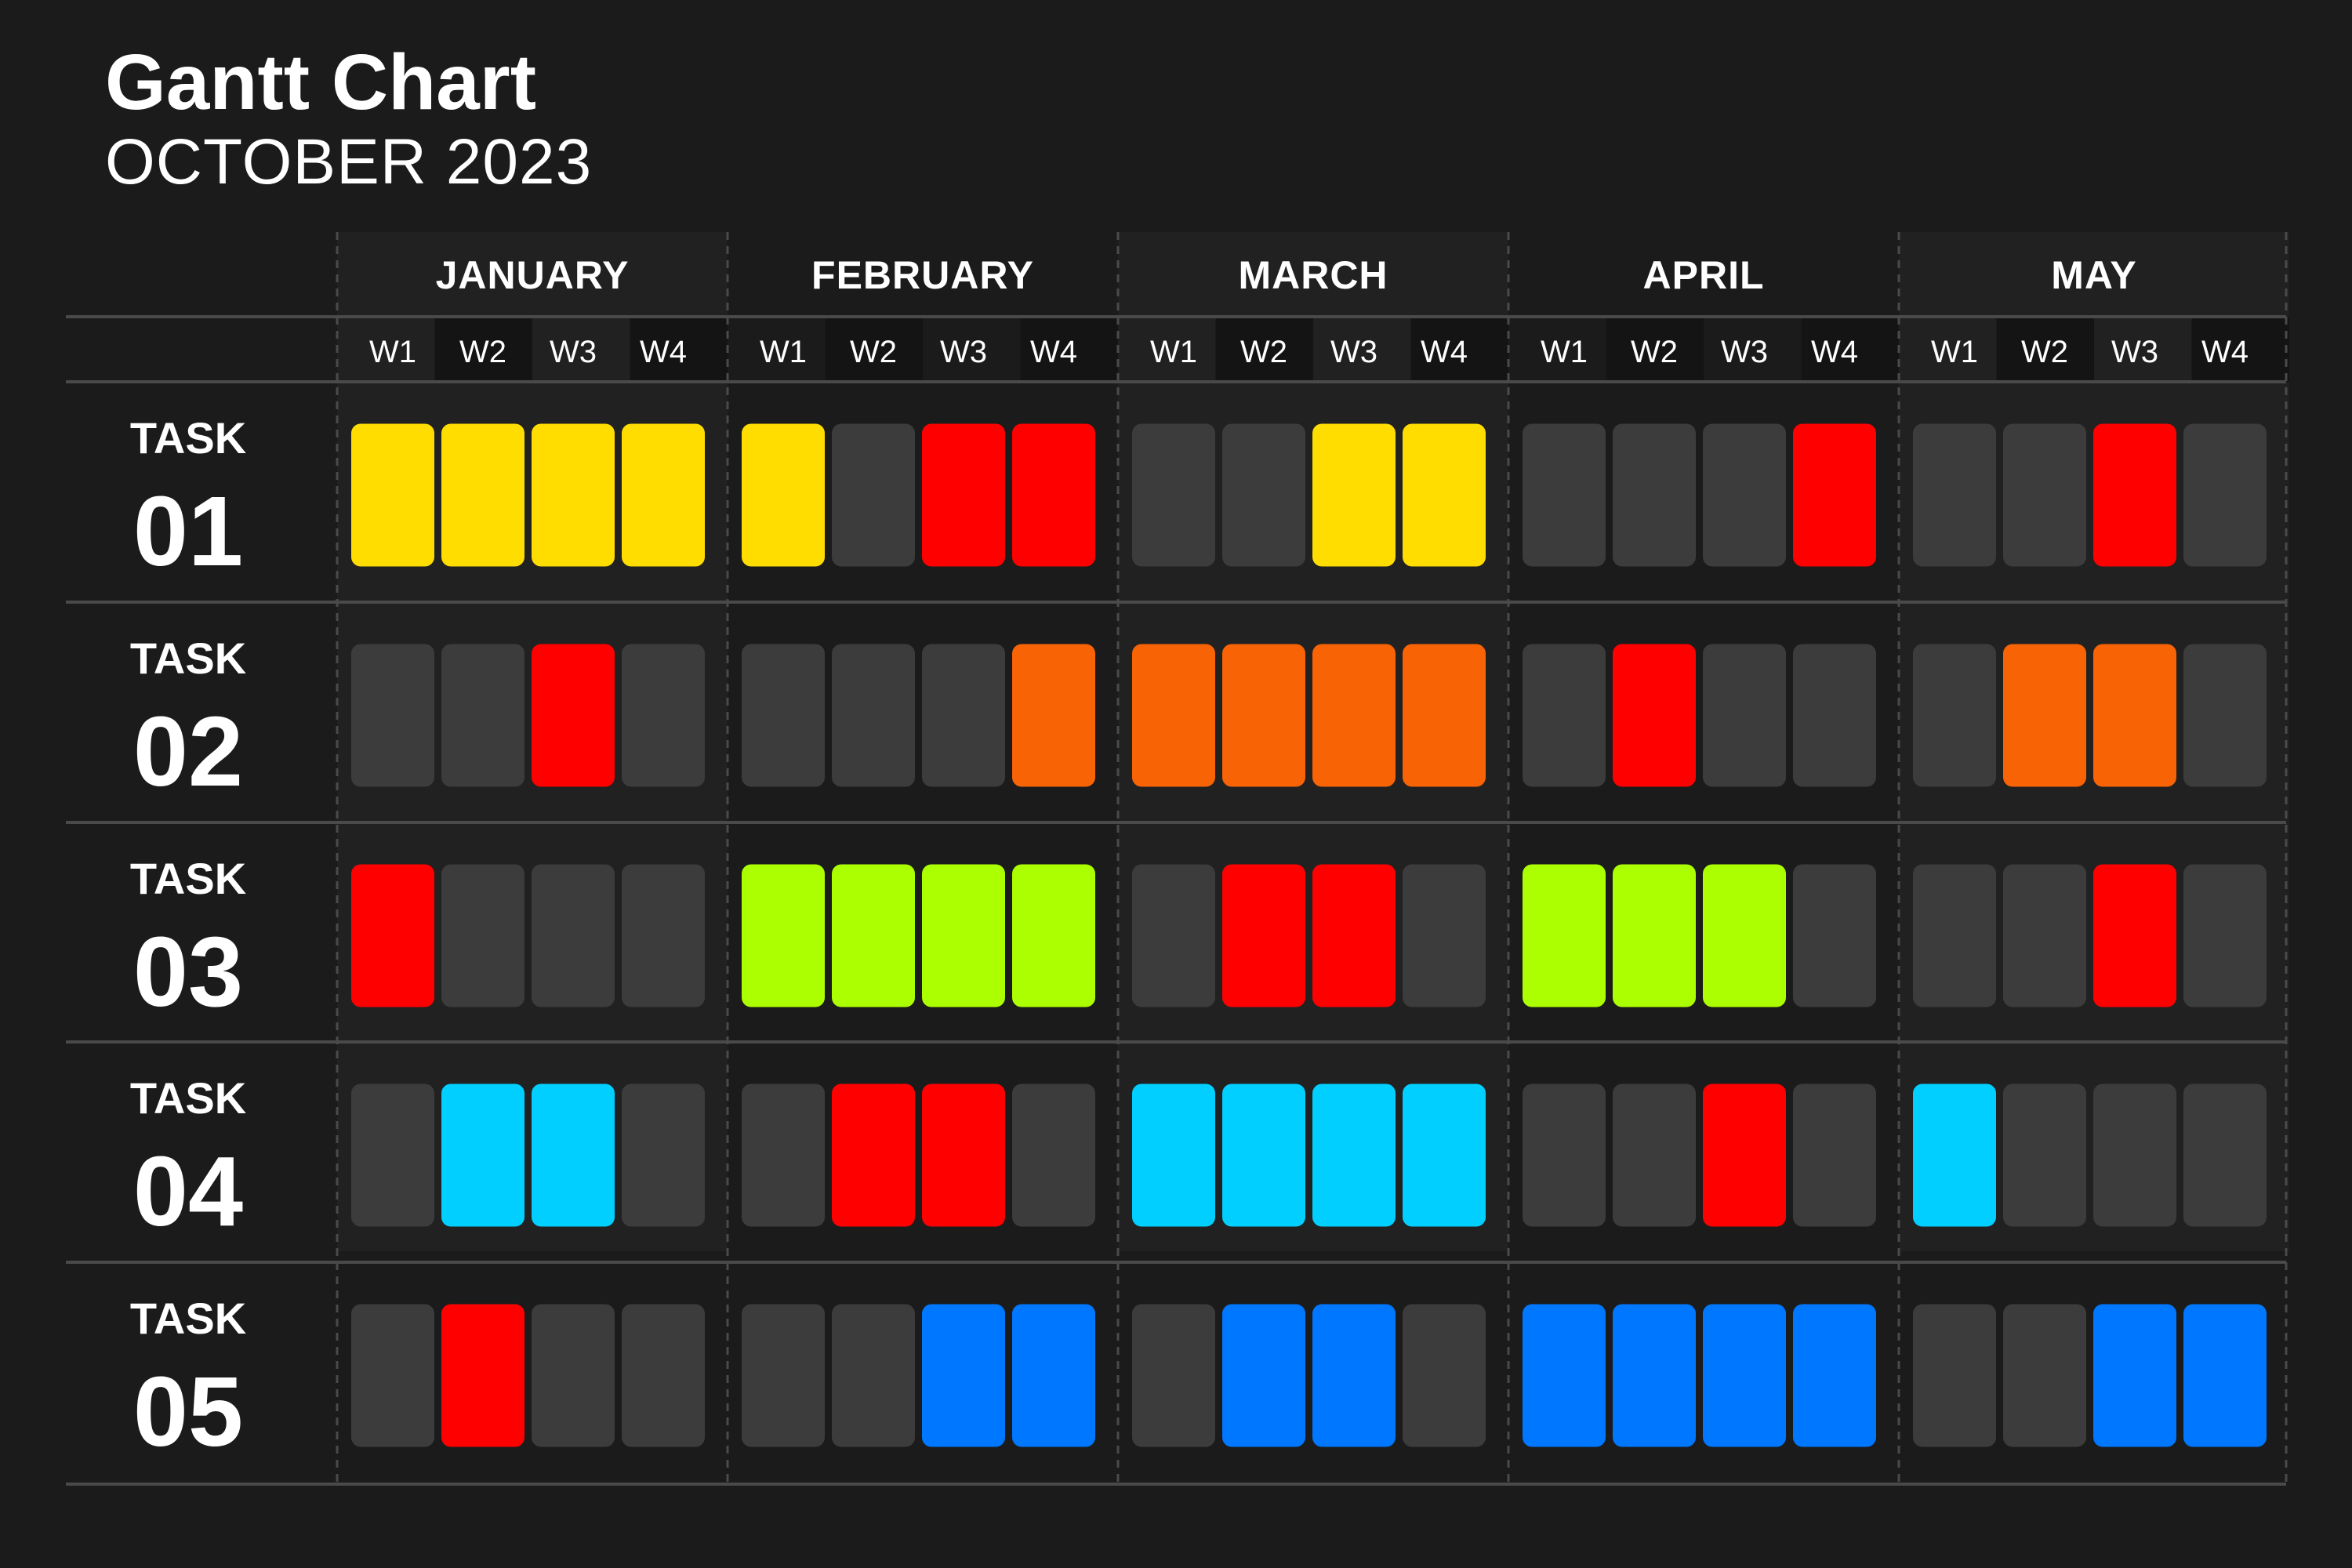 This screenshot has width=2352, height=1568. What do you see at coordinates (188, 971) in the screenshot?
I see `task-label-number: 03` at bounding box center [188, 971].